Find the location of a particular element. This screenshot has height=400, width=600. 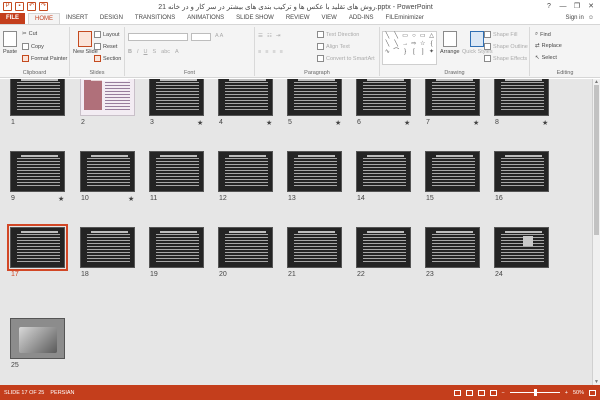

normal-view-icon is located at coordinates (457, 392).